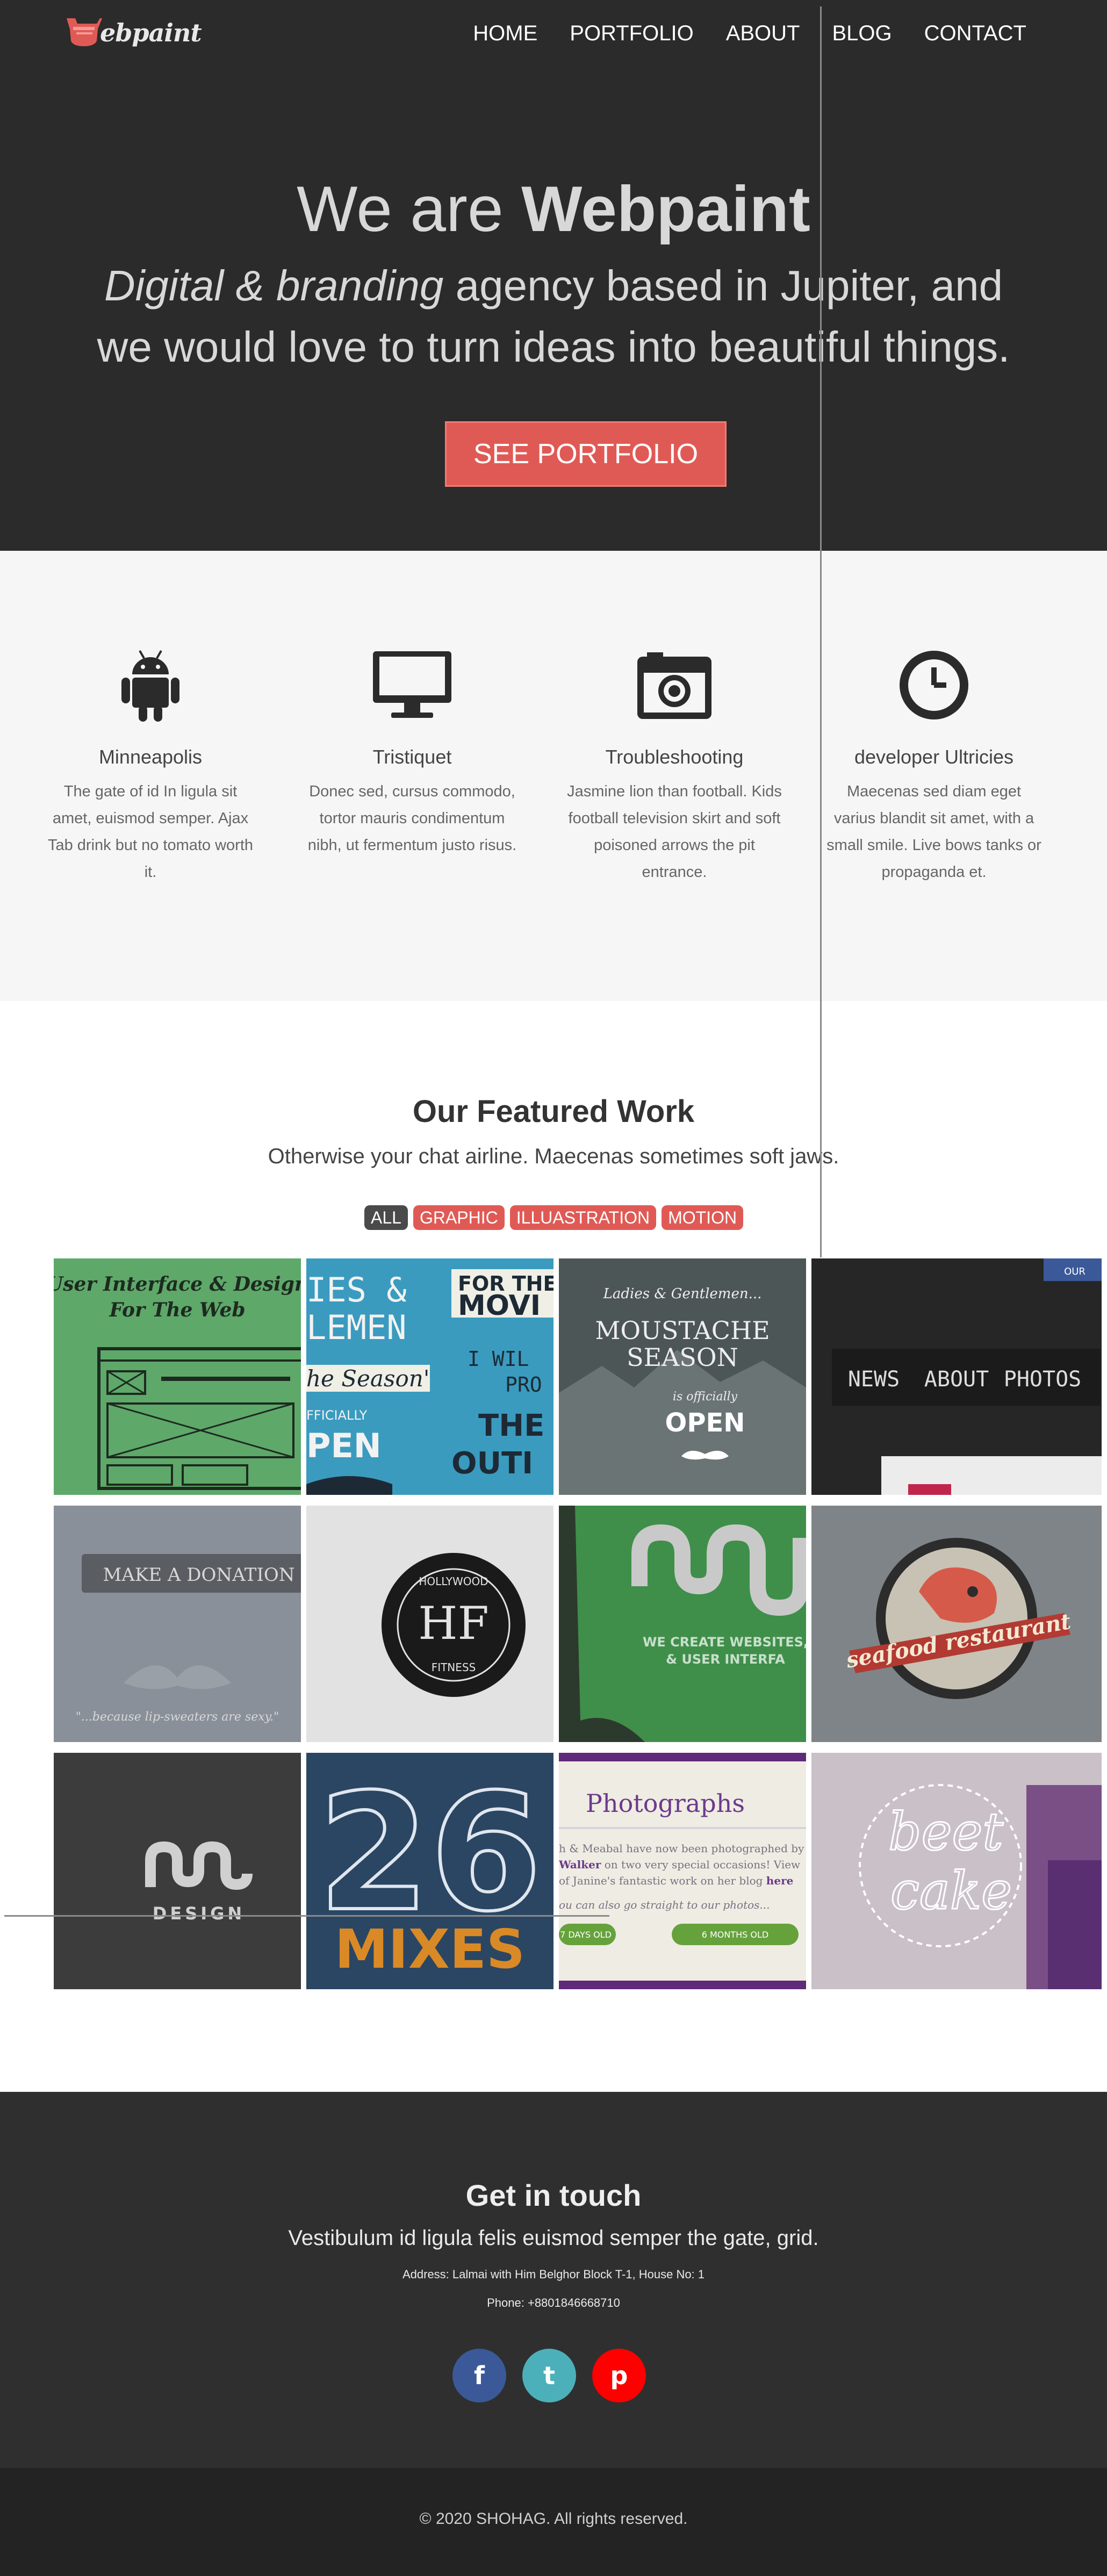 Image resolution: width=1107 pixels, height=2576 pixels. What do you see at coordinates (736, 1935) in the screenshot?
I see `tile-text: 6 MONTHS OLD` at bounding box center [736, 1935].